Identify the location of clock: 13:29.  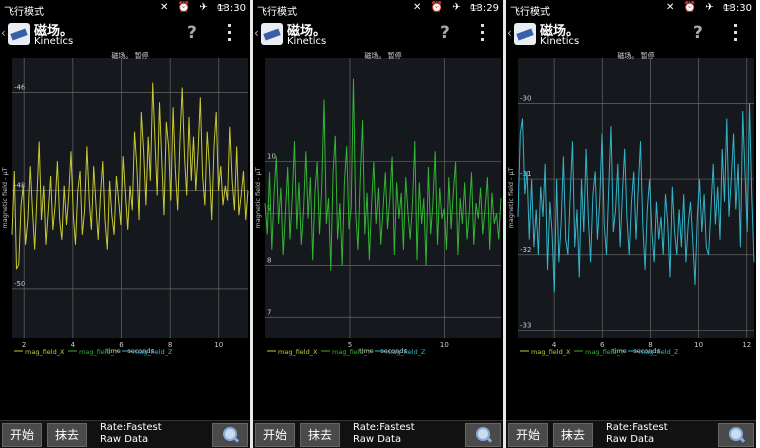
(484, 8).